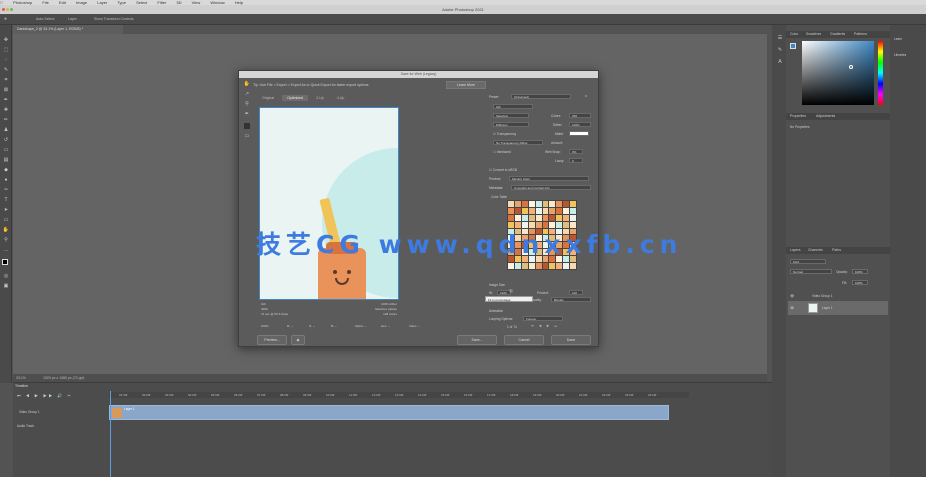 The image size is (926, 477). Describe the element at coordinates (341, 98) in the screenshot. I see `tab-4-up: 4-Up` at that location.